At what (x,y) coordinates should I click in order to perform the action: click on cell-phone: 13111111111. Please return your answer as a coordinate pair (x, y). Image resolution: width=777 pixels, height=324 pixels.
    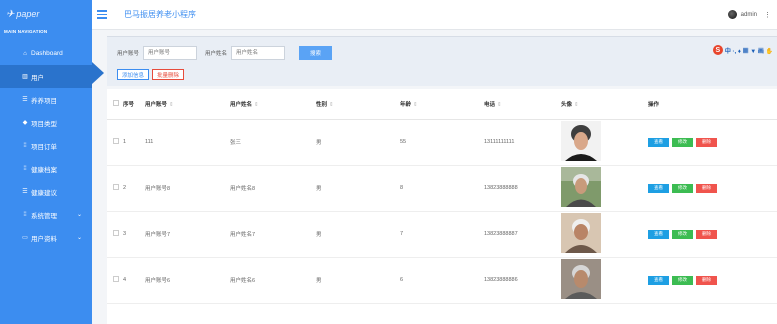
    Looking at the image, I should click on (522, 142).